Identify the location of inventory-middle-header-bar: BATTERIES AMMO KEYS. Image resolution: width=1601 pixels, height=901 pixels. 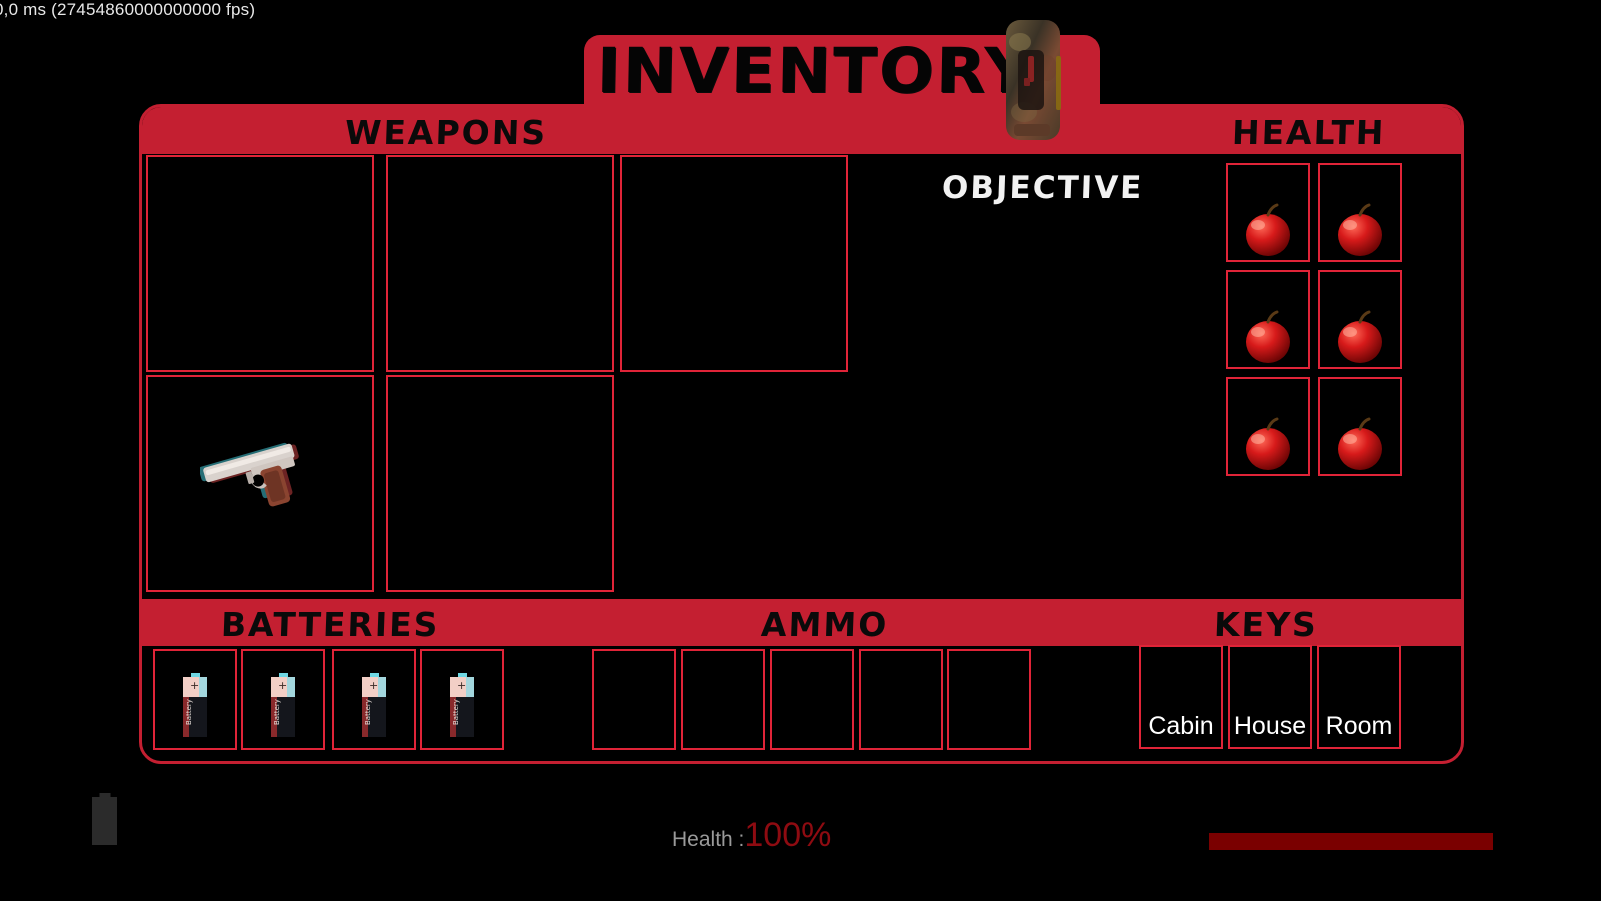
(801, 622).